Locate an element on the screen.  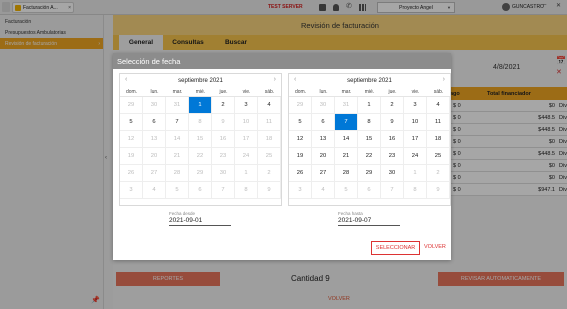
to-date-label: Fecha hasta is located at coordinates (350, 213).